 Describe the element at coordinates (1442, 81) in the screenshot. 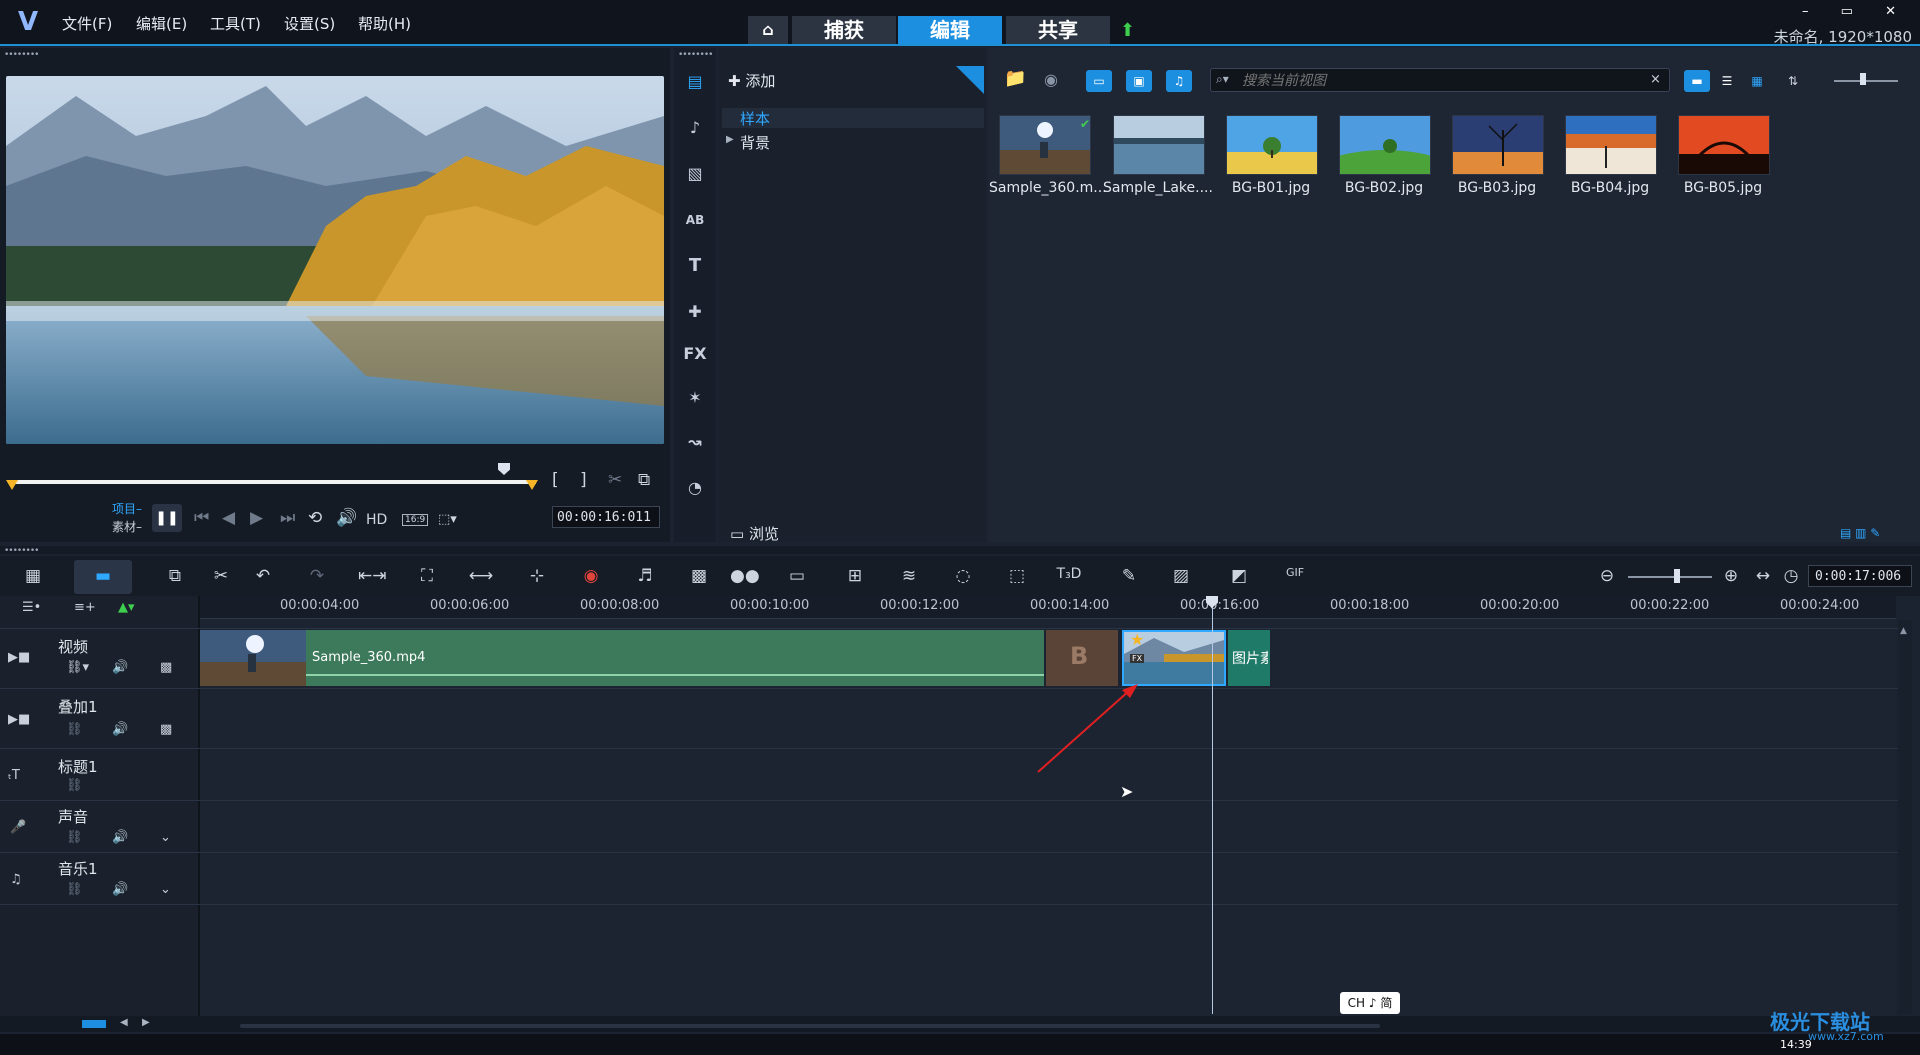

I see `search-input` at that location.